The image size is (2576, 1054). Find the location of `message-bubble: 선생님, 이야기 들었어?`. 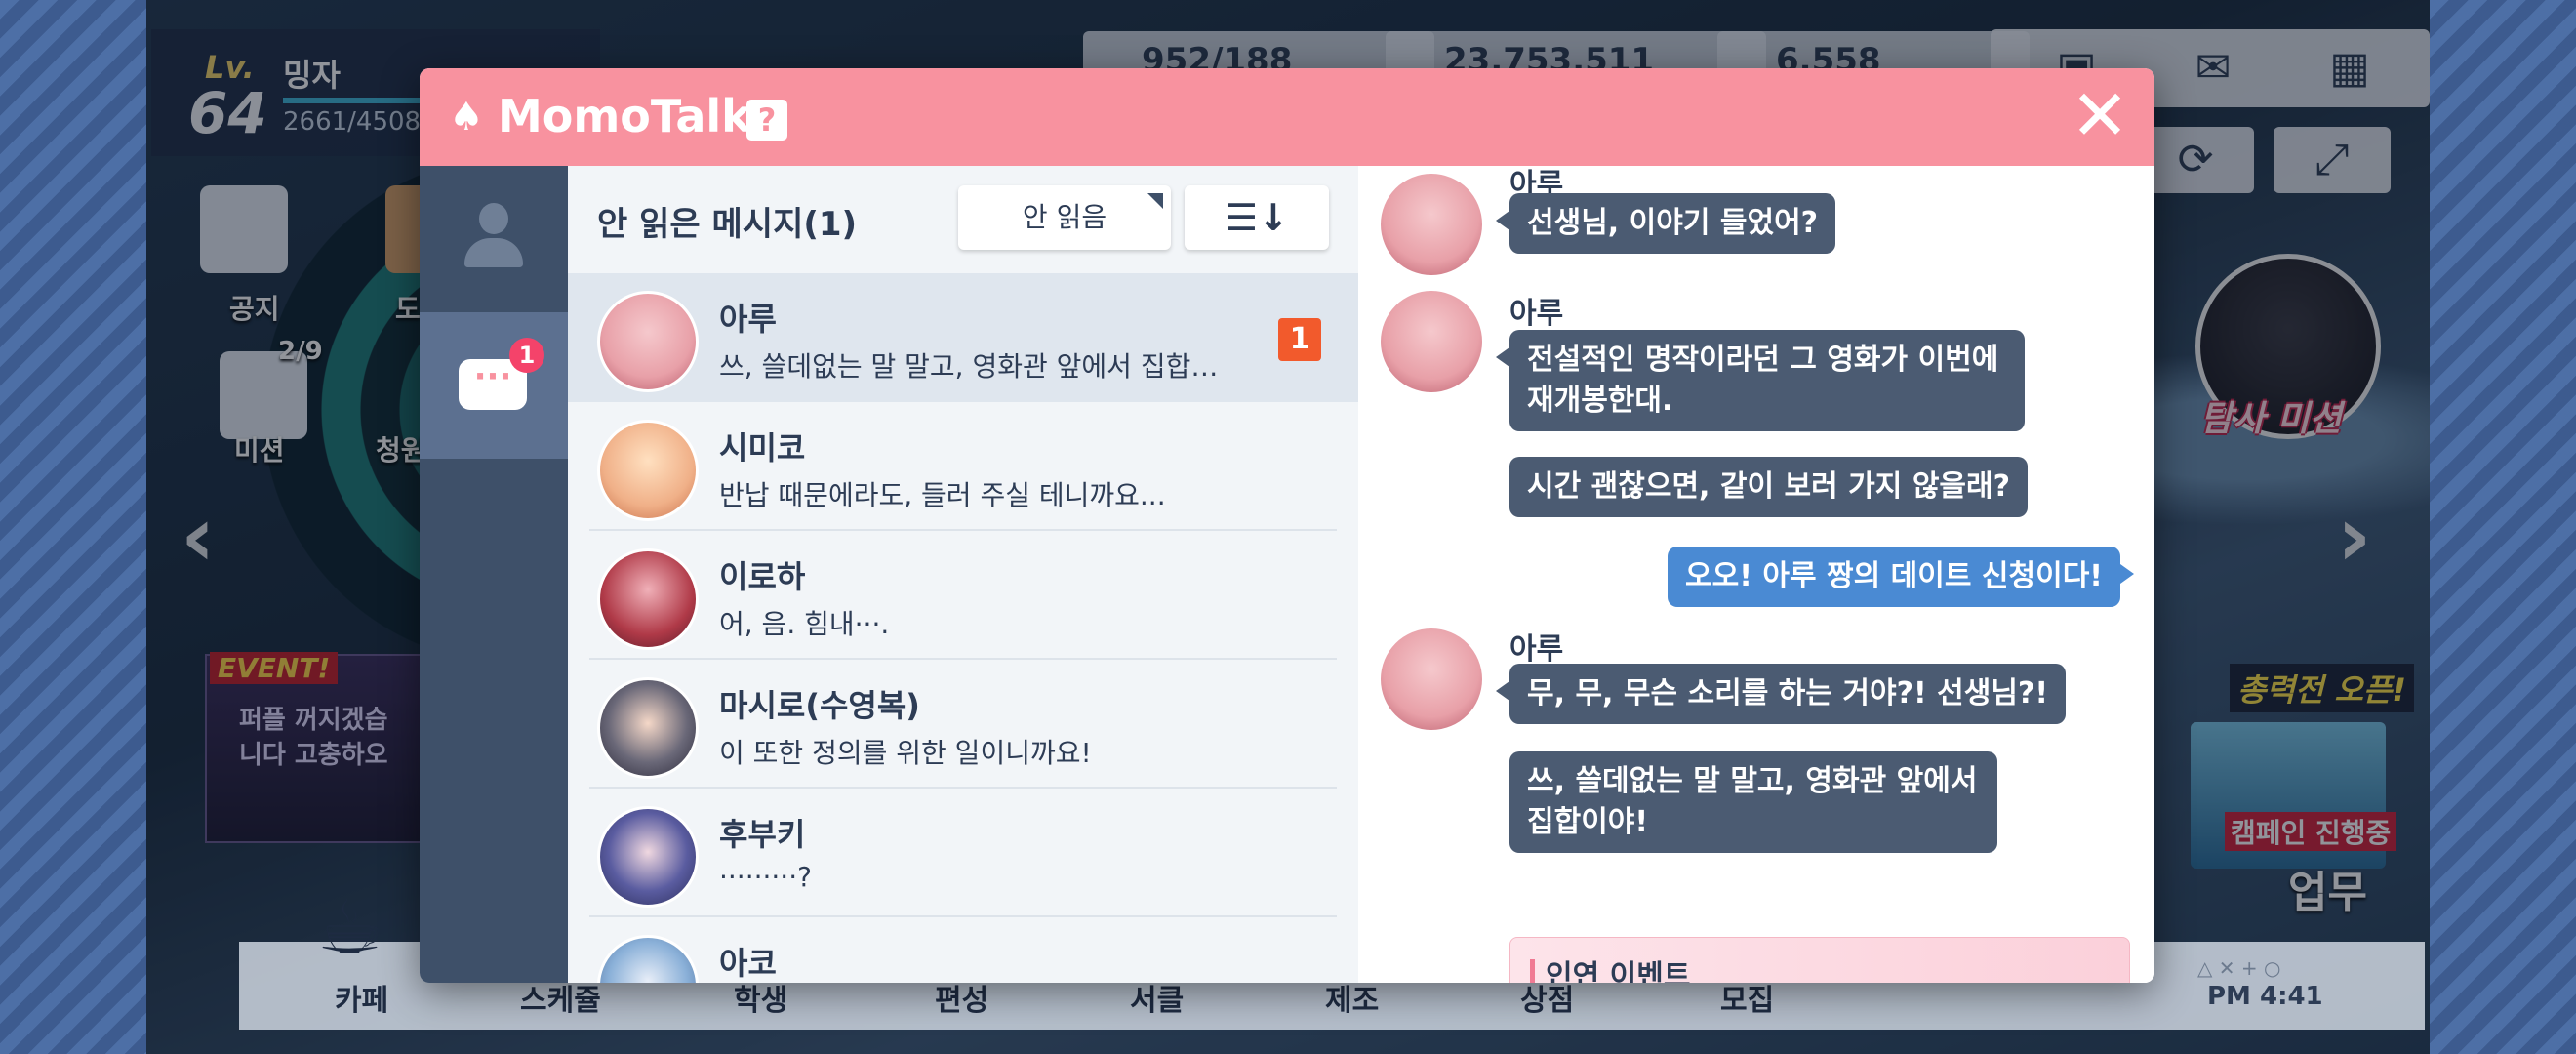

message-bubble: 선생님, 이야기 들었어? is located at coordinates (1665, 223).